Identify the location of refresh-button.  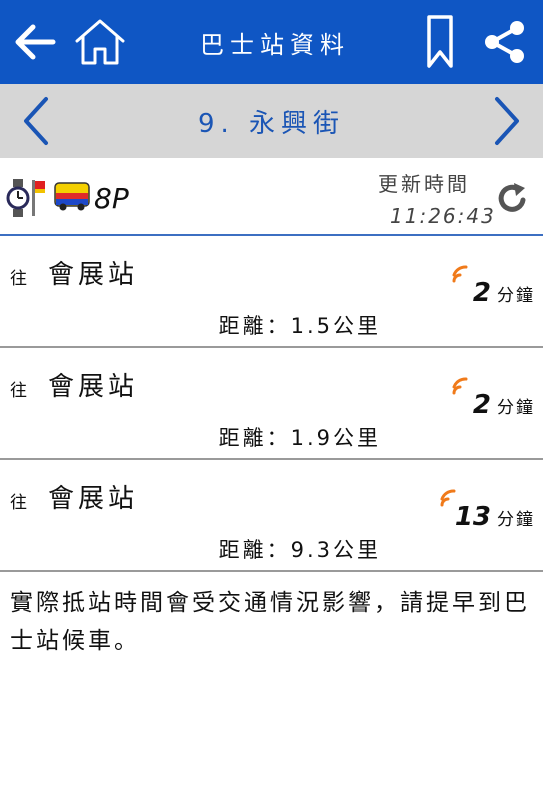
(512, 198).